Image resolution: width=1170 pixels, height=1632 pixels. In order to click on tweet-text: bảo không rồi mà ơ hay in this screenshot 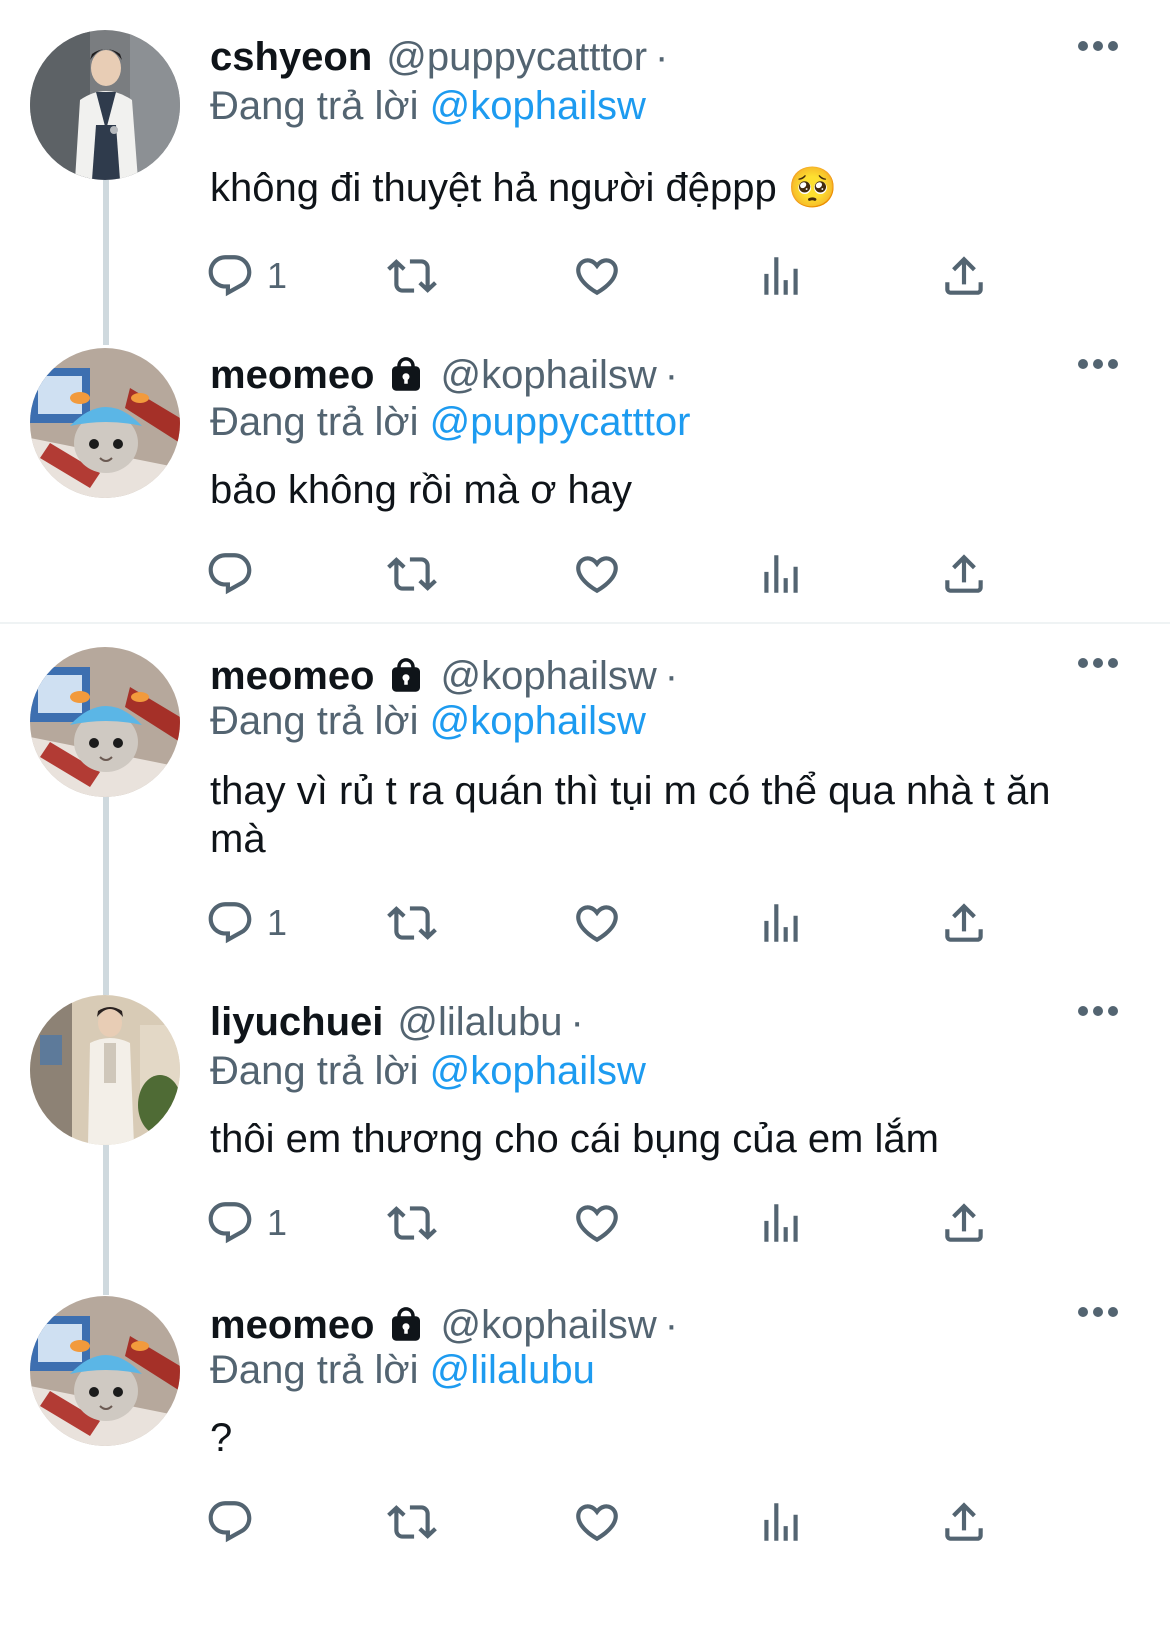, I will do `click(421, 490)`.